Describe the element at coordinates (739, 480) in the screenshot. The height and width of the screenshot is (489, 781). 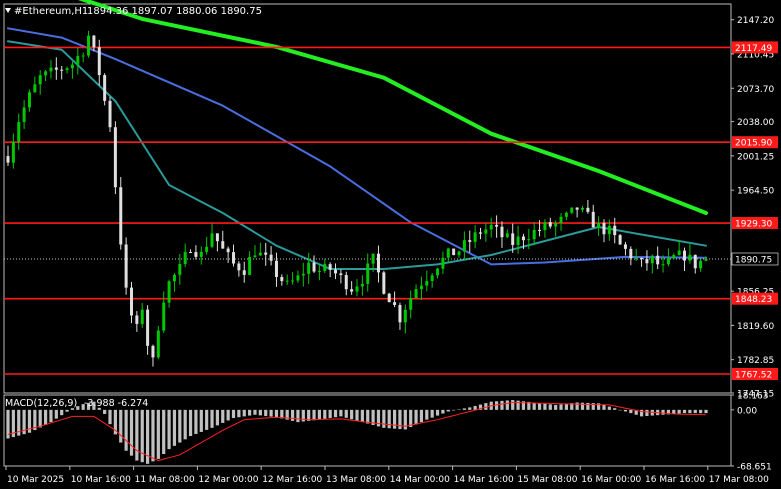
I see `x-tick-label: 17 Mar 08:00` at that location.